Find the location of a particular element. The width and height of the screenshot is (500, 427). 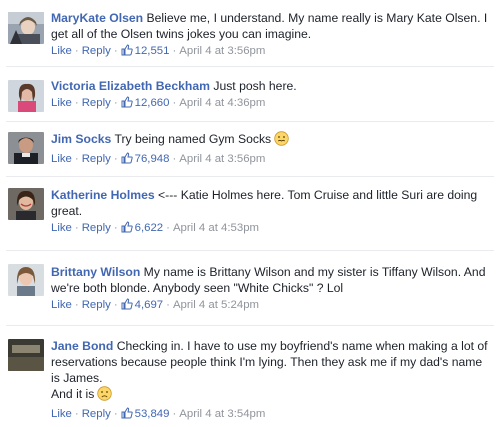

frown-emoji-icon is located at coordinates (105, 395).